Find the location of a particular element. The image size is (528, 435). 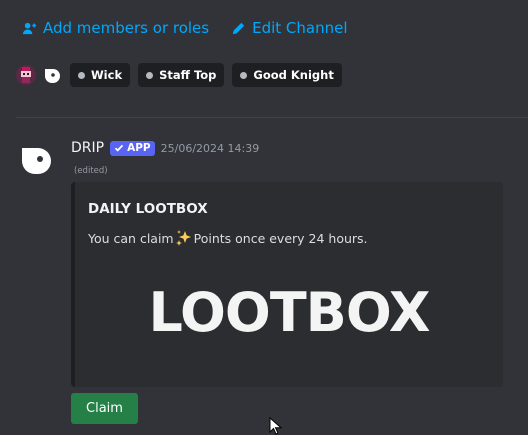

role-chip-label: Wick is located at coordinates (107, 75).